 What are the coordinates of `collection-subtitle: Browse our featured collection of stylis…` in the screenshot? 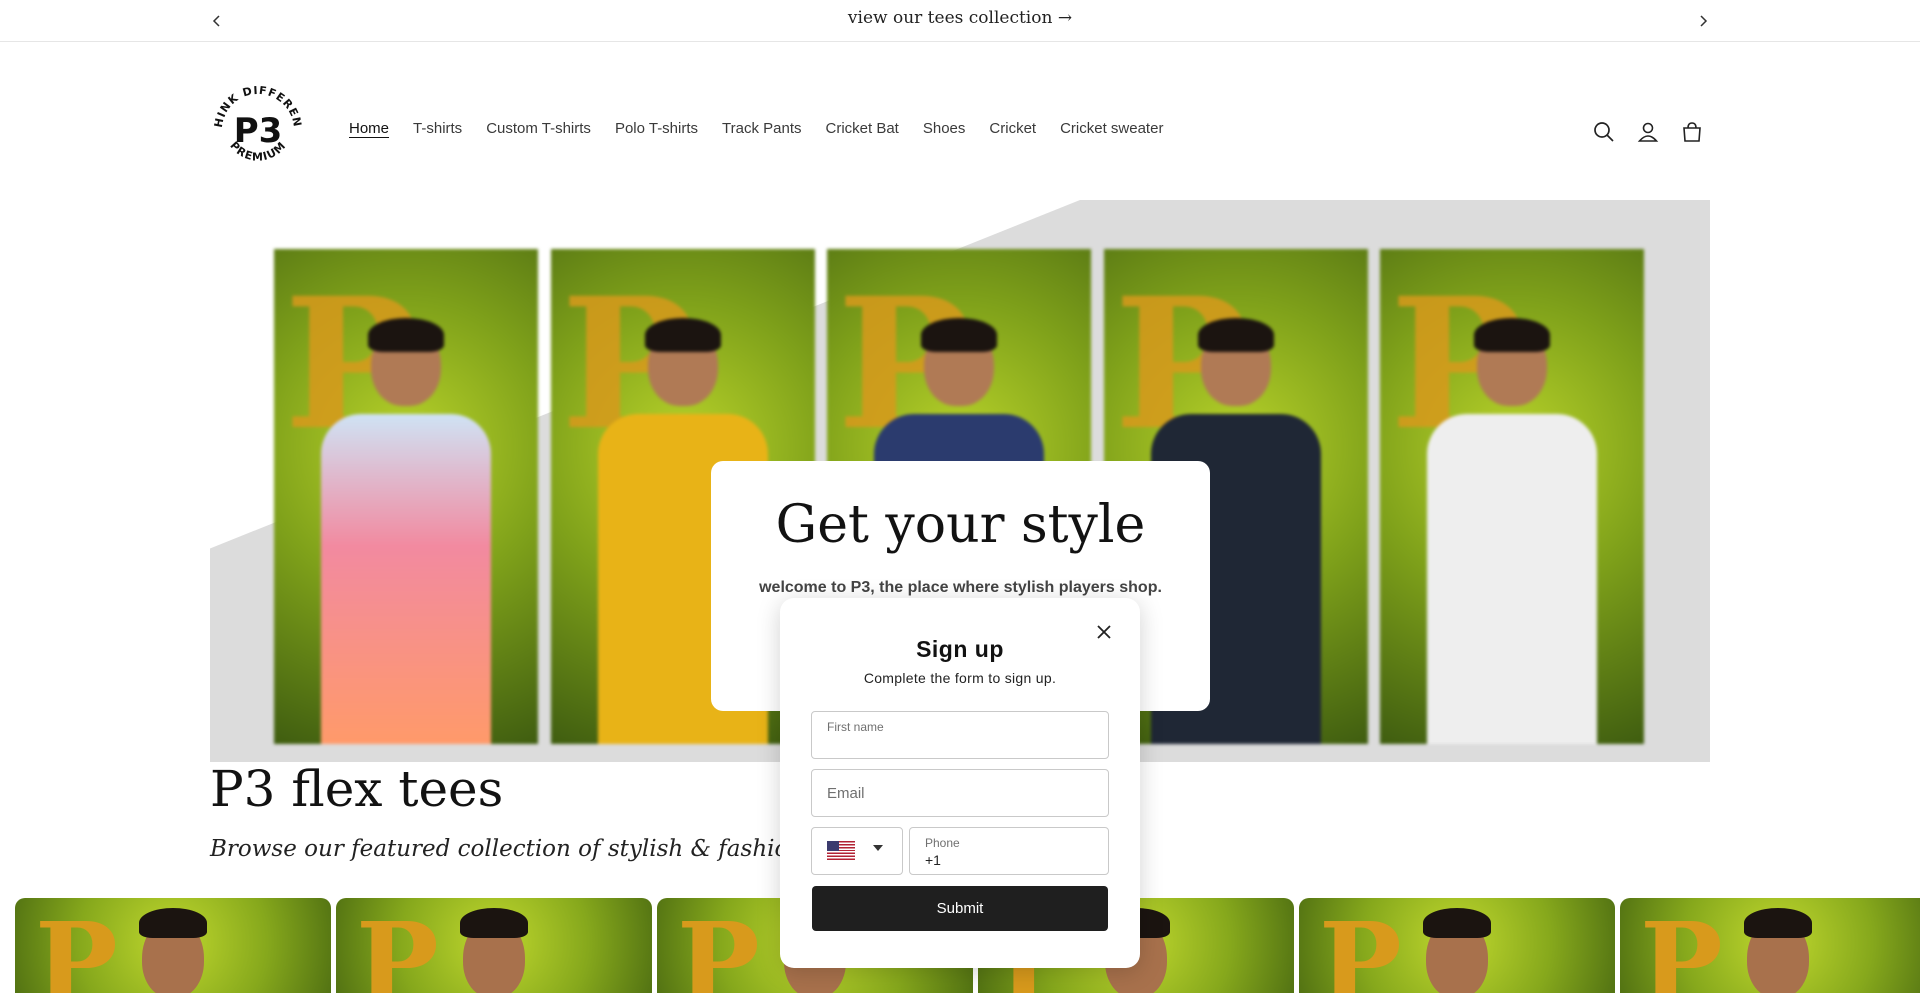 It's located at (540, 849).